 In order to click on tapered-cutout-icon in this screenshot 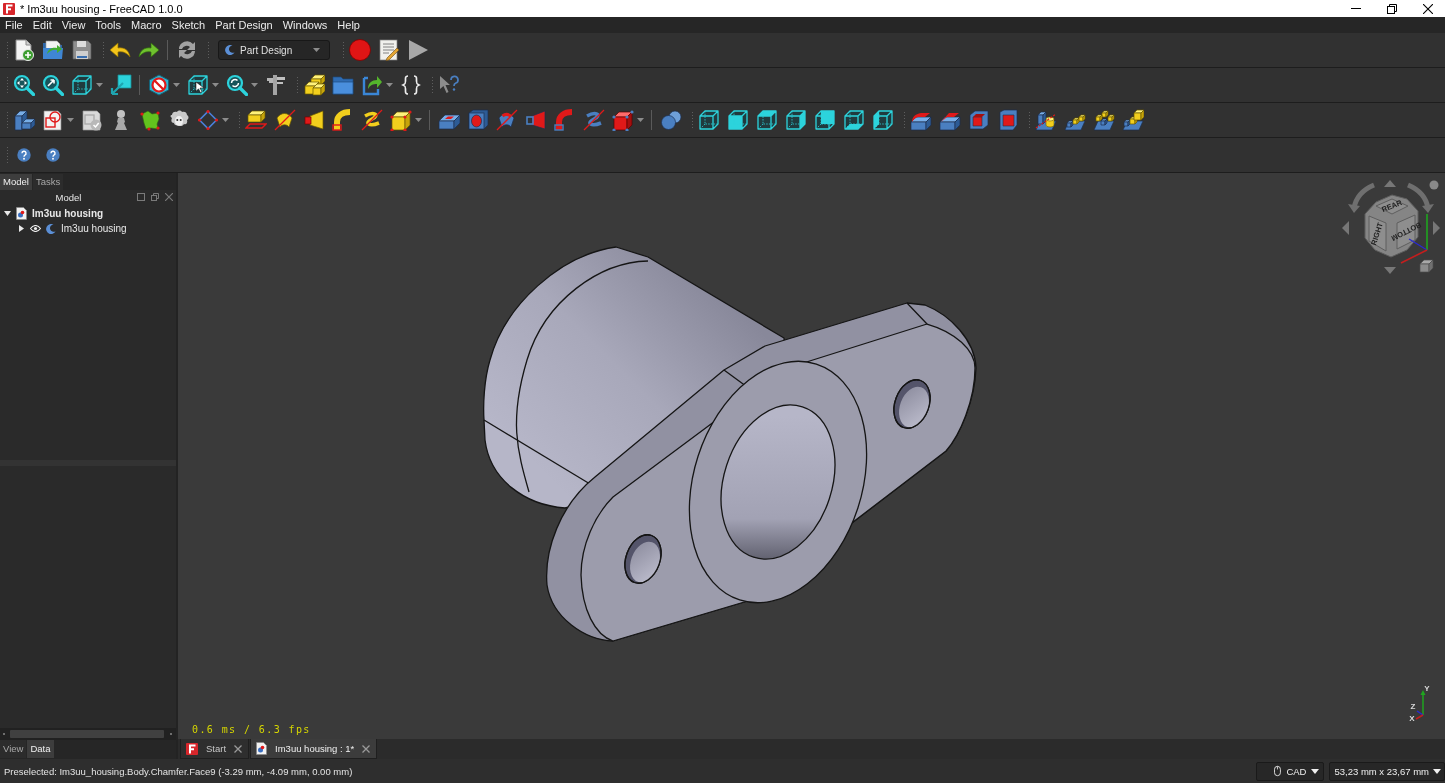, I will do `click(535, 120)`.